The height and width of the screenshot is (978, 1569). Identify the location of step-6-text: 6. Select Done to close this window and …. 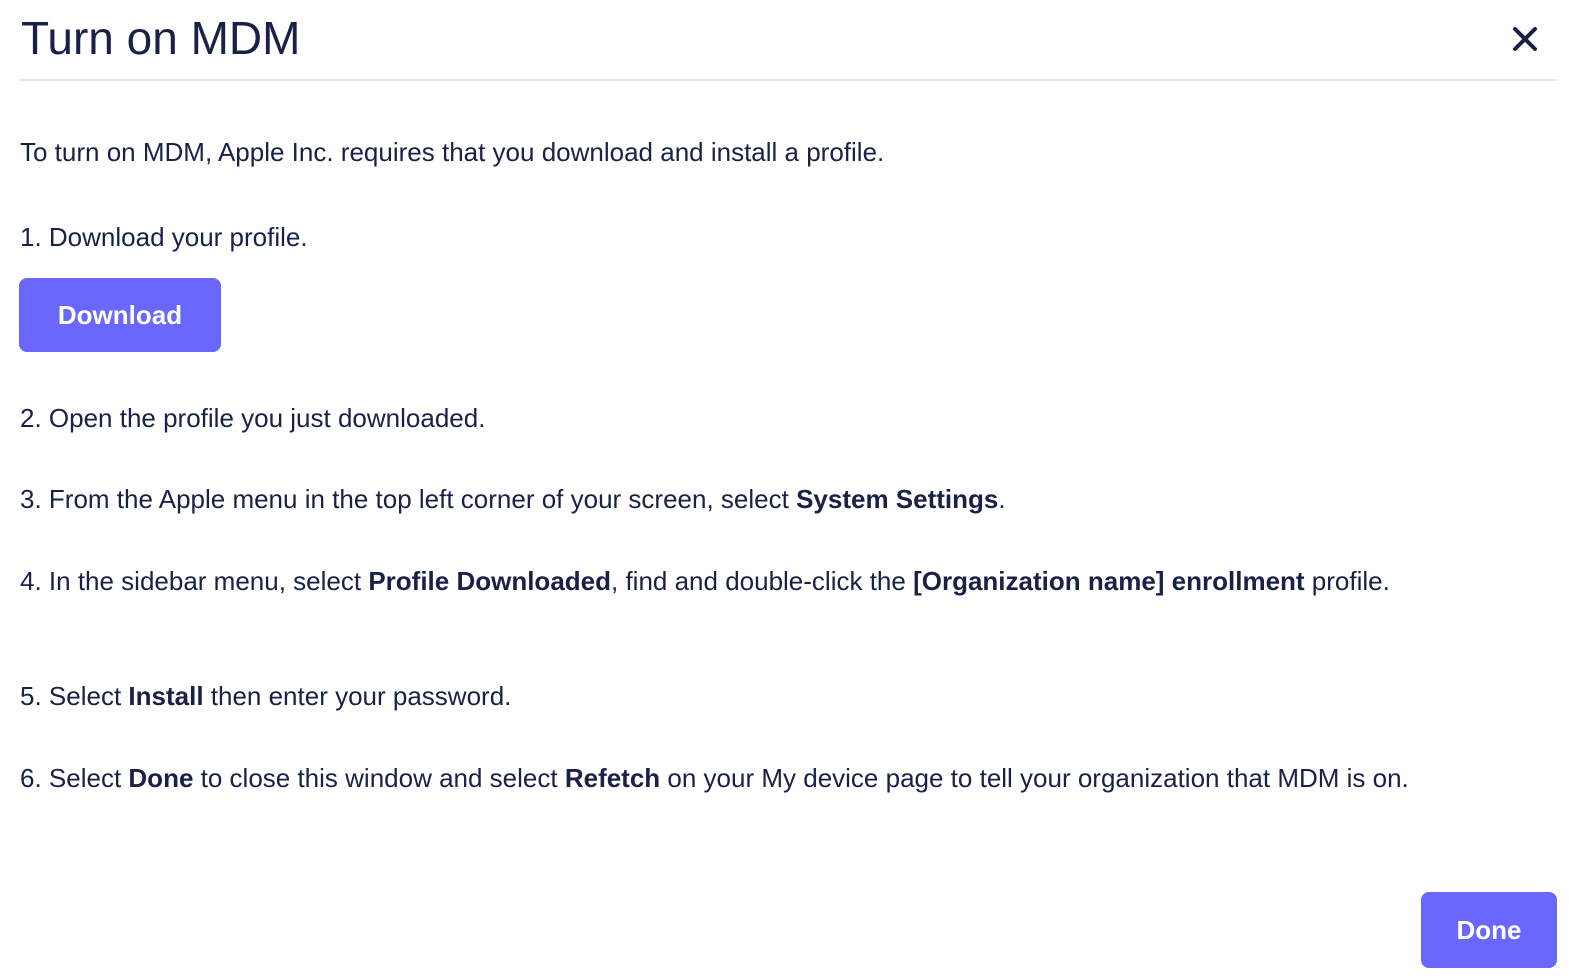
(780, 778).